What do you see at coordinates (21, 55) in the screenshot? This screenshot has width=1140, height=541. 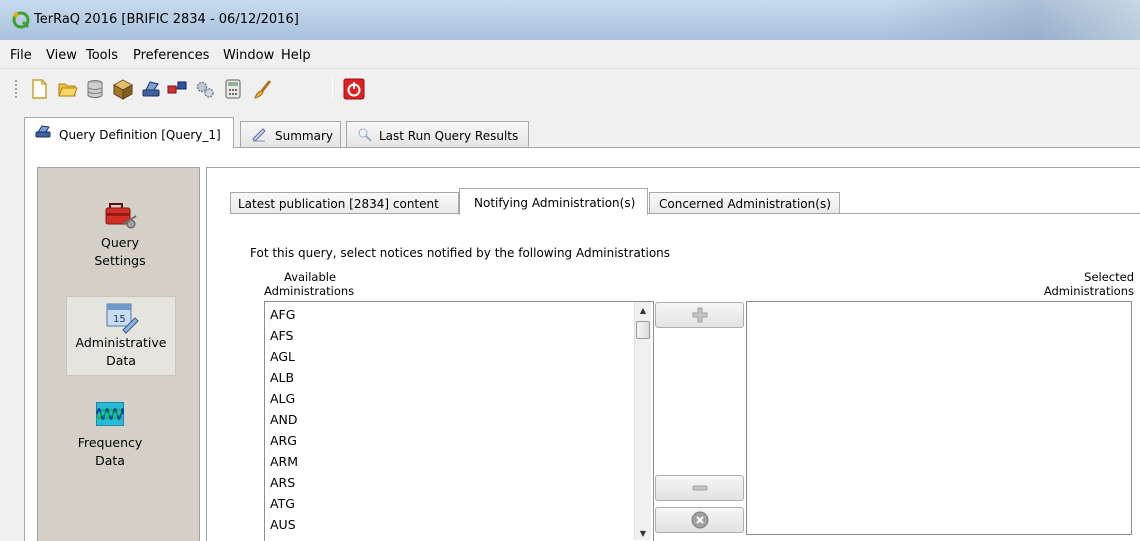 I see `menu-file: File` at bounding box center [21, 55].